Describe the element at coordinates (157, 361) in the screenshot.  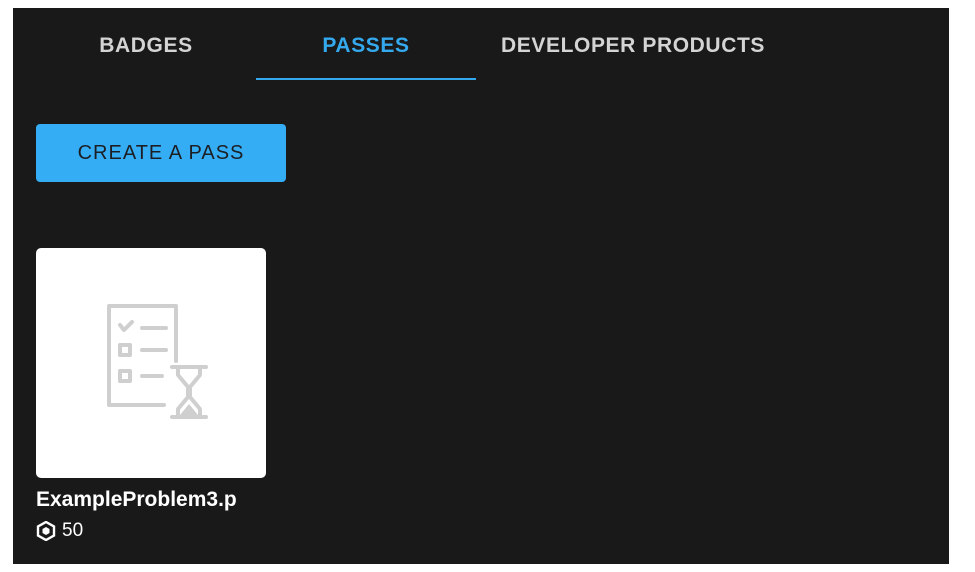
I see `pending-checklist-icon` at that location.